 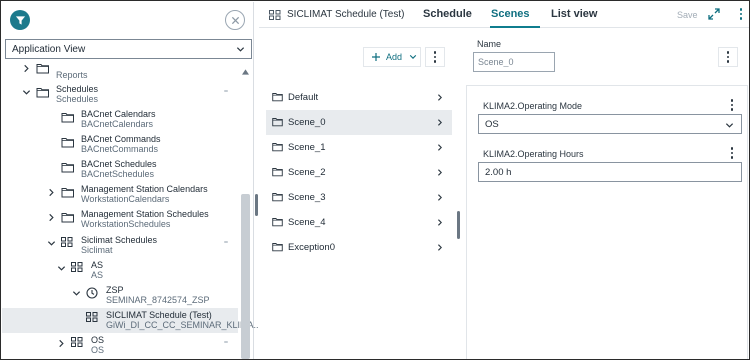 I want to click on scene-list-item: Scene_3, so click(x=359, y=197).